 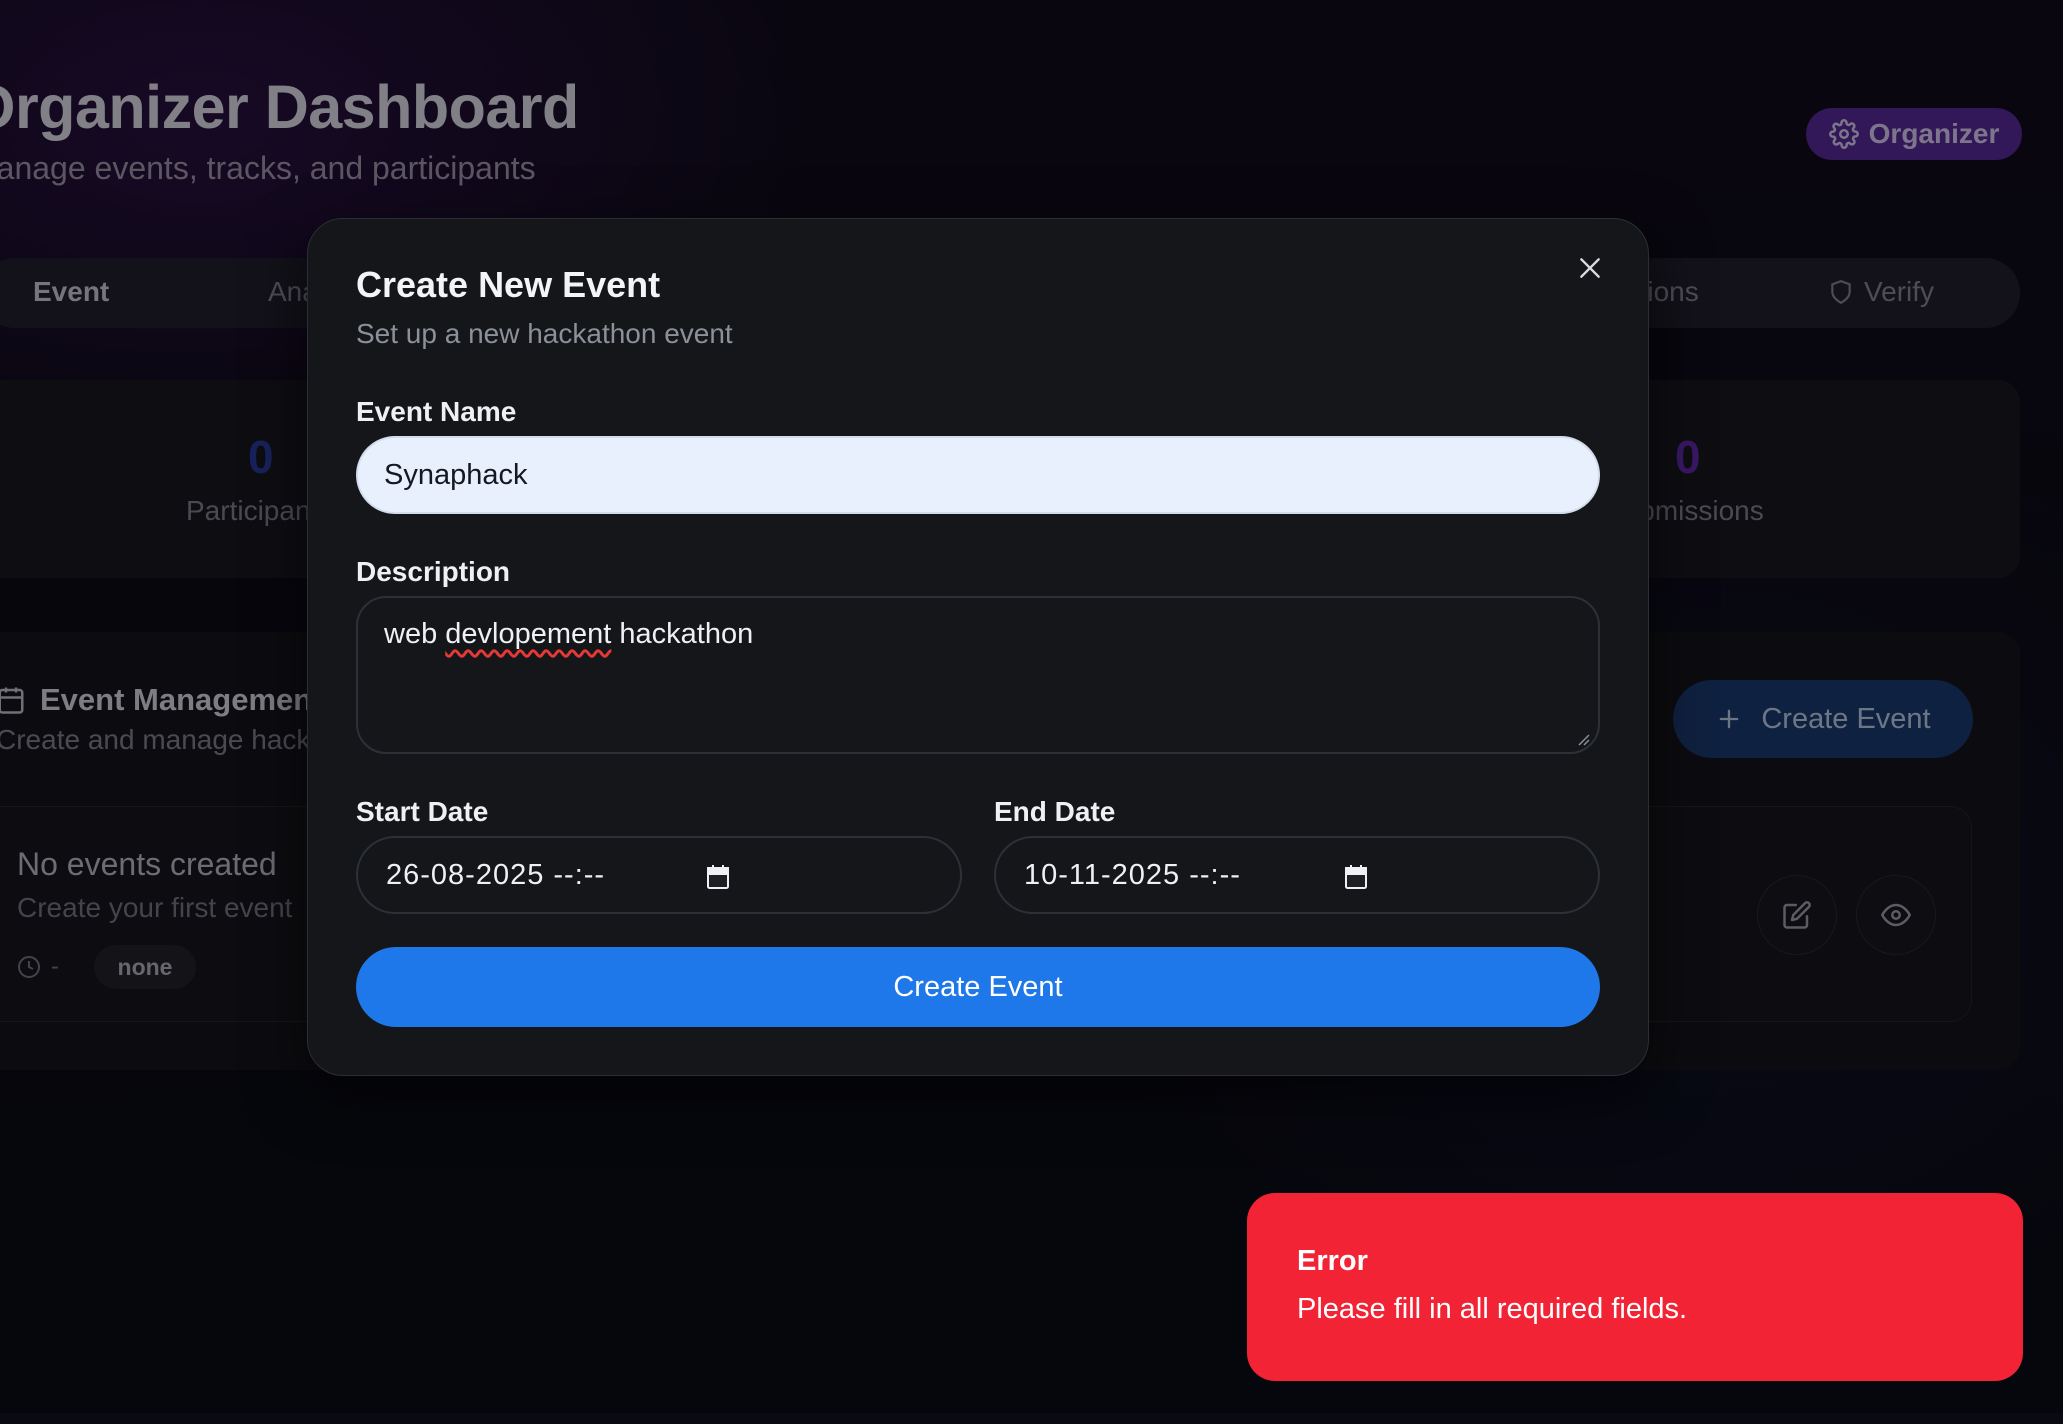 I want to click on end-date-value: 10-11-2025 --:--, so click(x=1132, y=874).